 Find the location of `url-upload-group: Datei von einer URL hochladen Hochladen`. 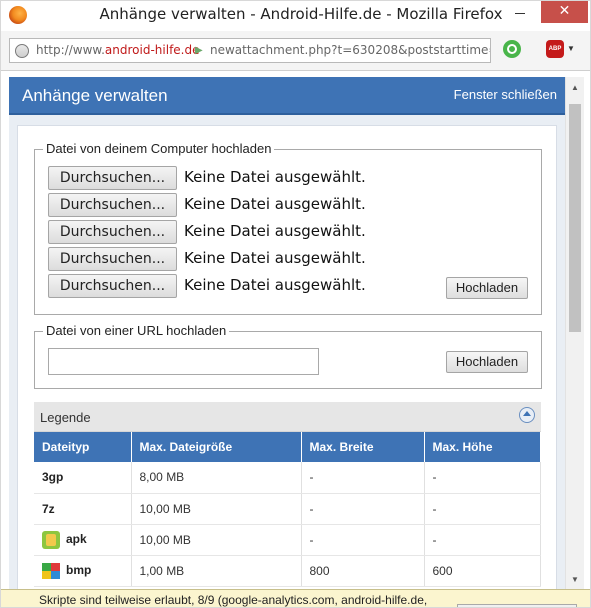

url-upload-group: Datei von einer URL hochladen Hochladen is located at coordinates (288, 356).